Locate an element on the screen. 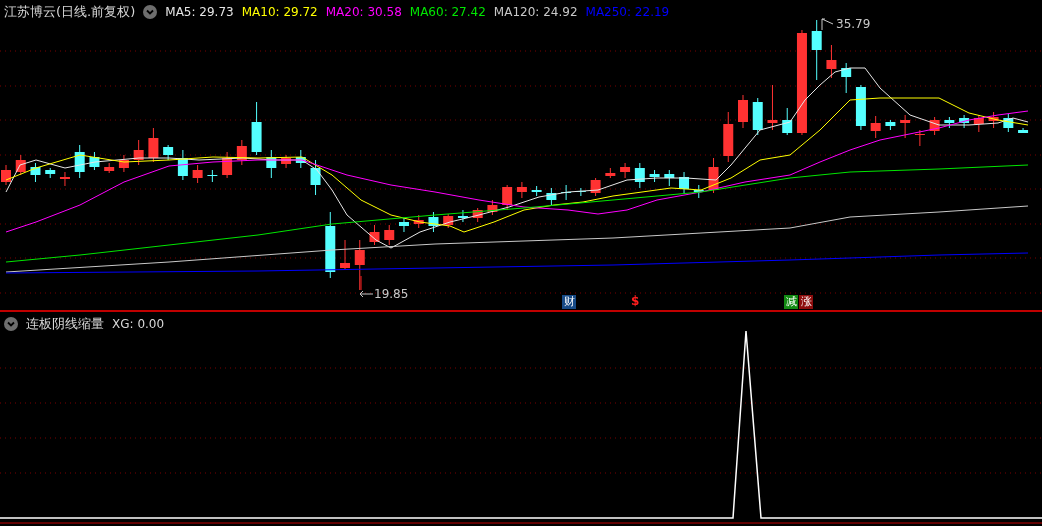  moving-average-value: MA250: 22.19 is located at coordinates (627, 12).